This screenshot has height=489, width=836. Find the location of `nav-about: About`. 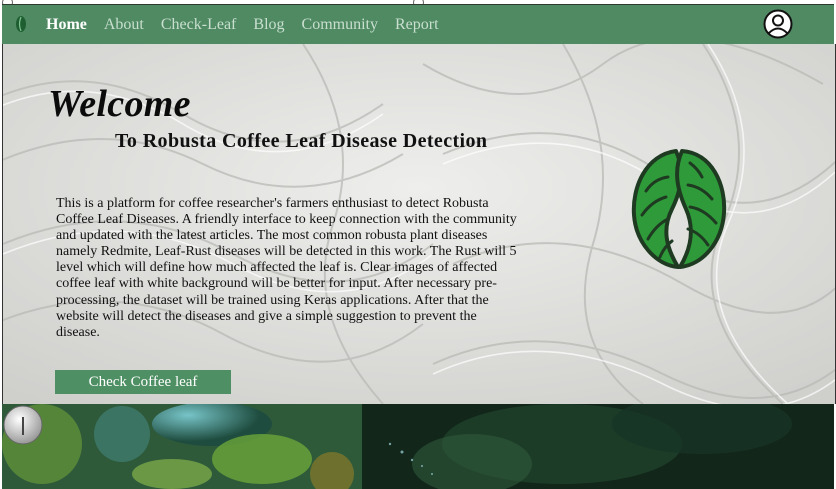

nav-about: About is located at coordinates (124, 25).